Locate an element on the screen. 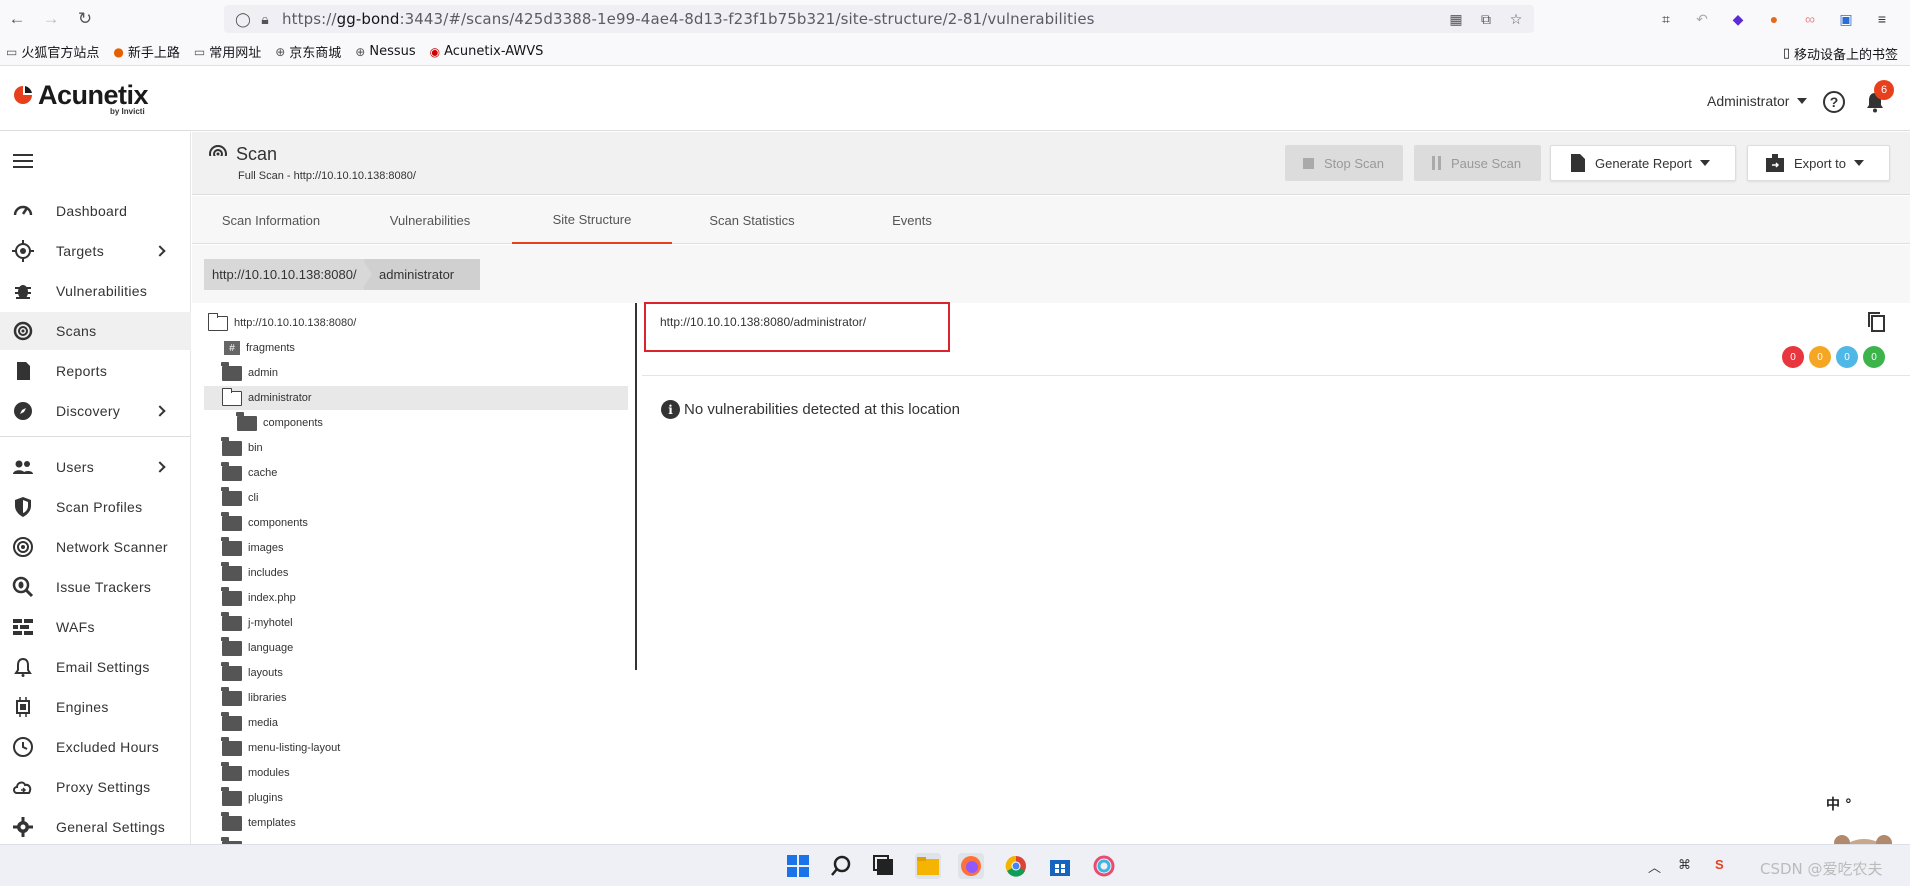  sidebar-item-engines: Engines is located at coordinates (95, 707).